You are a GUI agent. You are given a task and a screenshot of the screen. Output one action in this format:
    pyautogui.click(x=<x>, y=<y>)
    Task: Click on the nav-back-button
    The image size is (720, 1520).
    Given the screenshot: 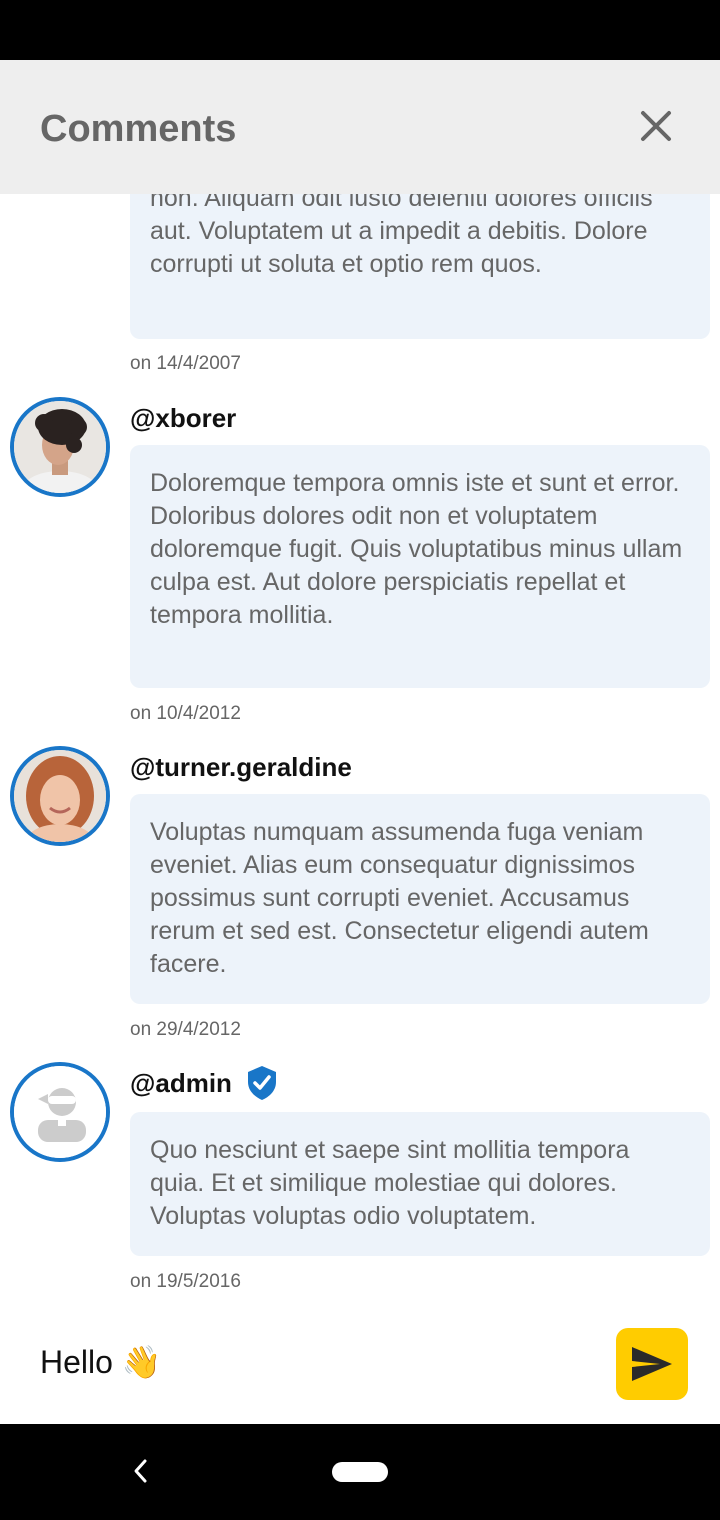 What is the action you would take?
    pyautogui.click(x=140, y=1471)
    